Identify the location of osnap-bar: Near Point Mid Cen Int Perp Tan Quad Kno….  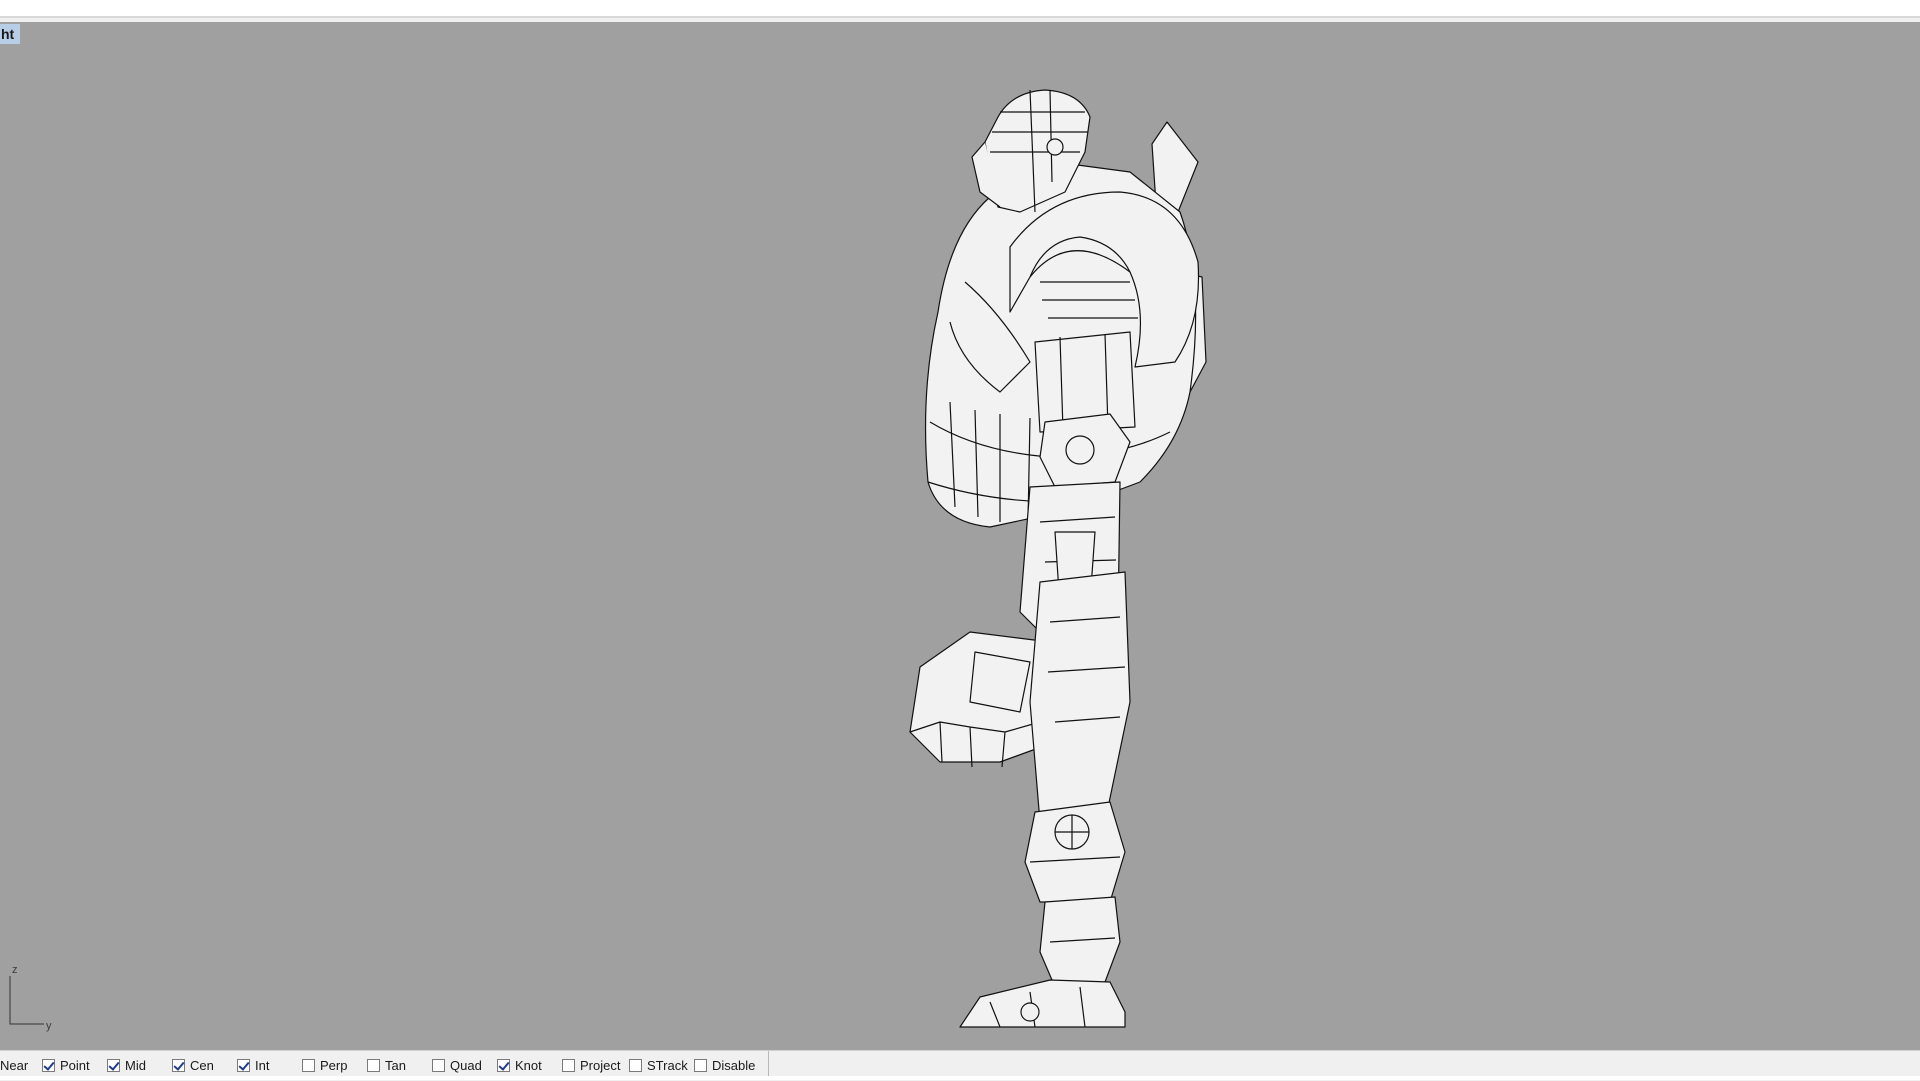
(384, 1065).